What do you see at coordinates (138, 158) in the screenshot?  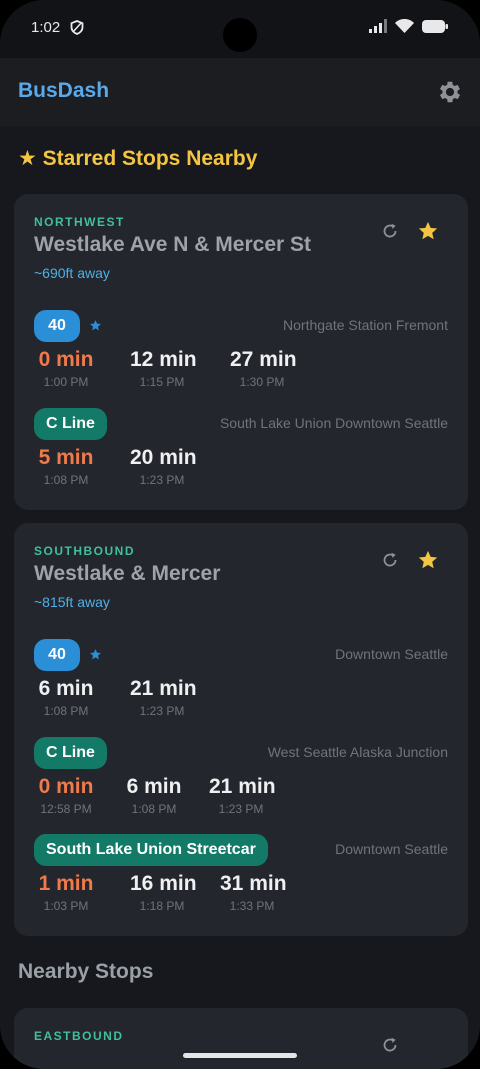 I see `starred-section-title: ★ Starred Stops Nearby` at bounding box center [138, 158].